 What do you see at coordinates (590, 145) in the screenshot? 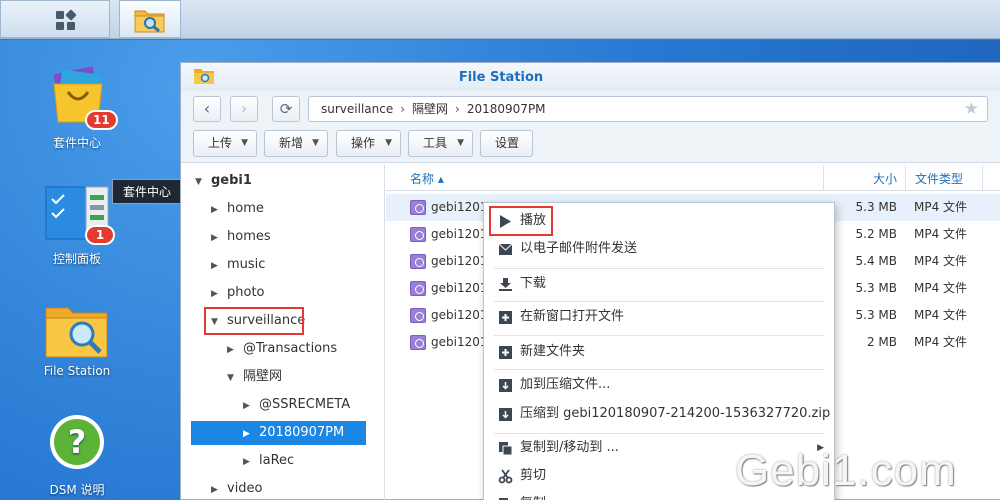
I see `toolbar: 上传 ▼ 新增 ▼ 操作 ▼ 工具 ▼ 设置` at bounding box center [590, 145].